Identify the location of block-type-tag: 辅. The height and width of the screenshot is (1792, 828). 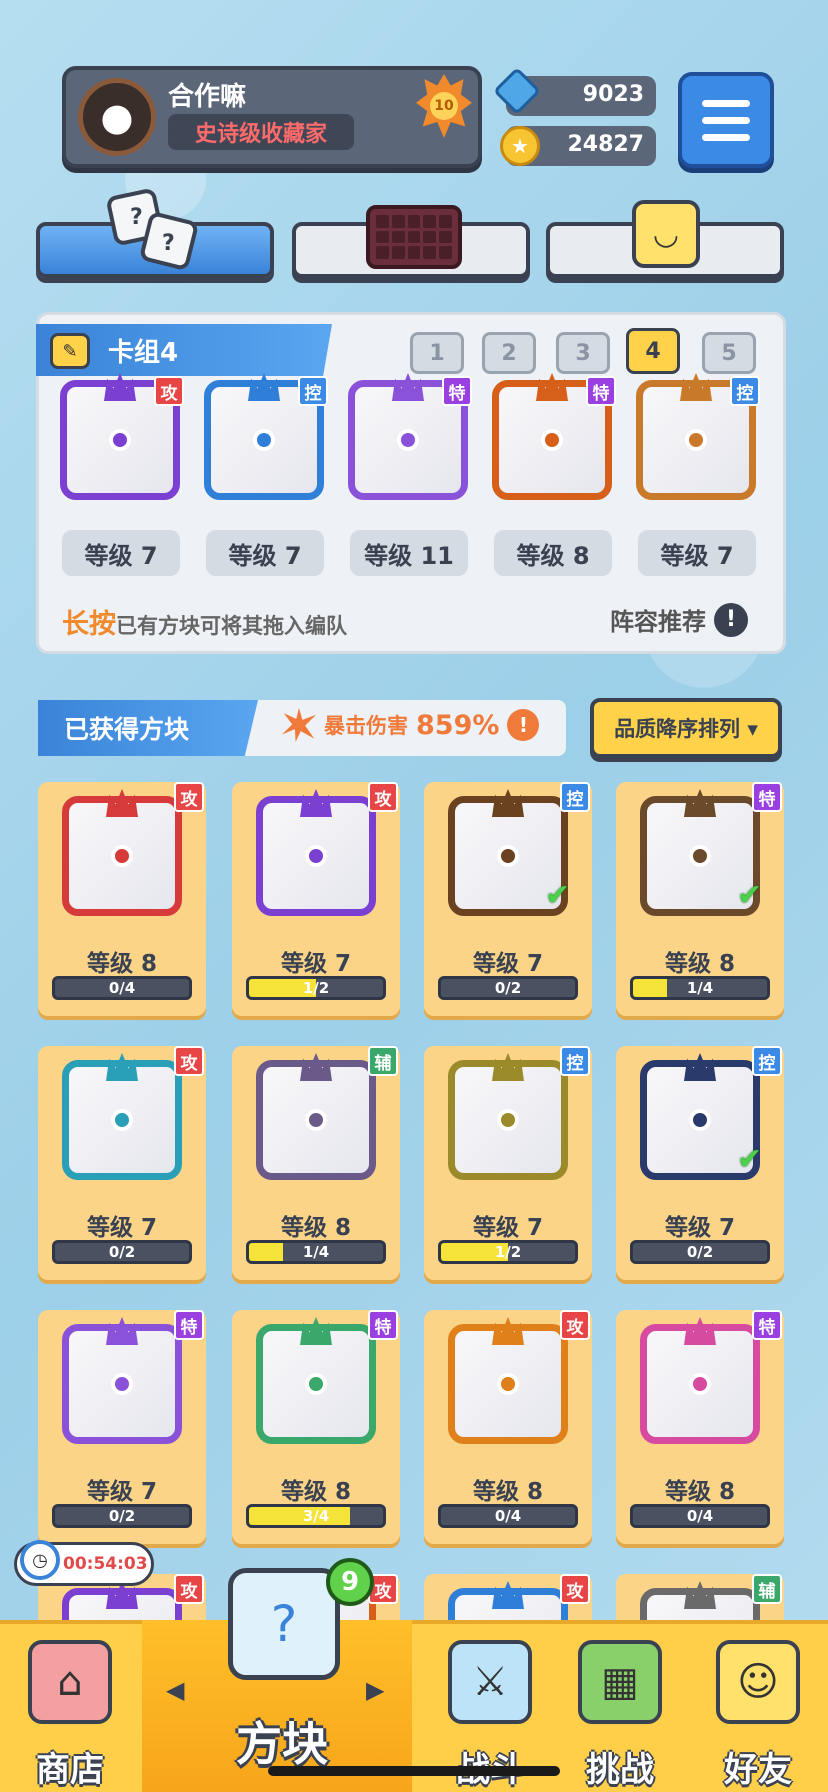
(767, 1589).